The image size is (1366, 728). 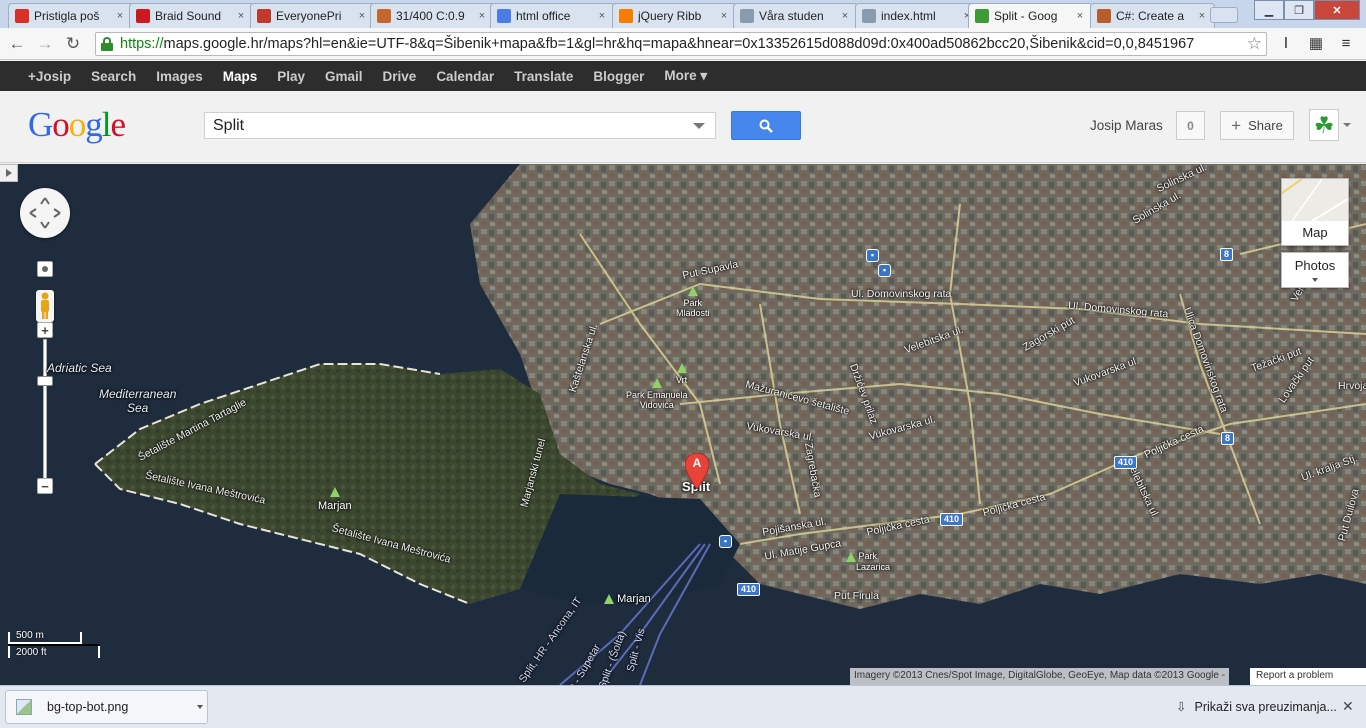 I want to click on browser-tab: Pristigla poš ×, so click(x=70, y=15).